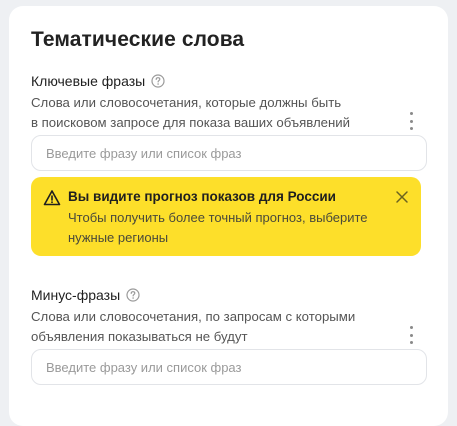 This screenshot has width=457, height=426. I want to click on close-icon, so click(402, 197).